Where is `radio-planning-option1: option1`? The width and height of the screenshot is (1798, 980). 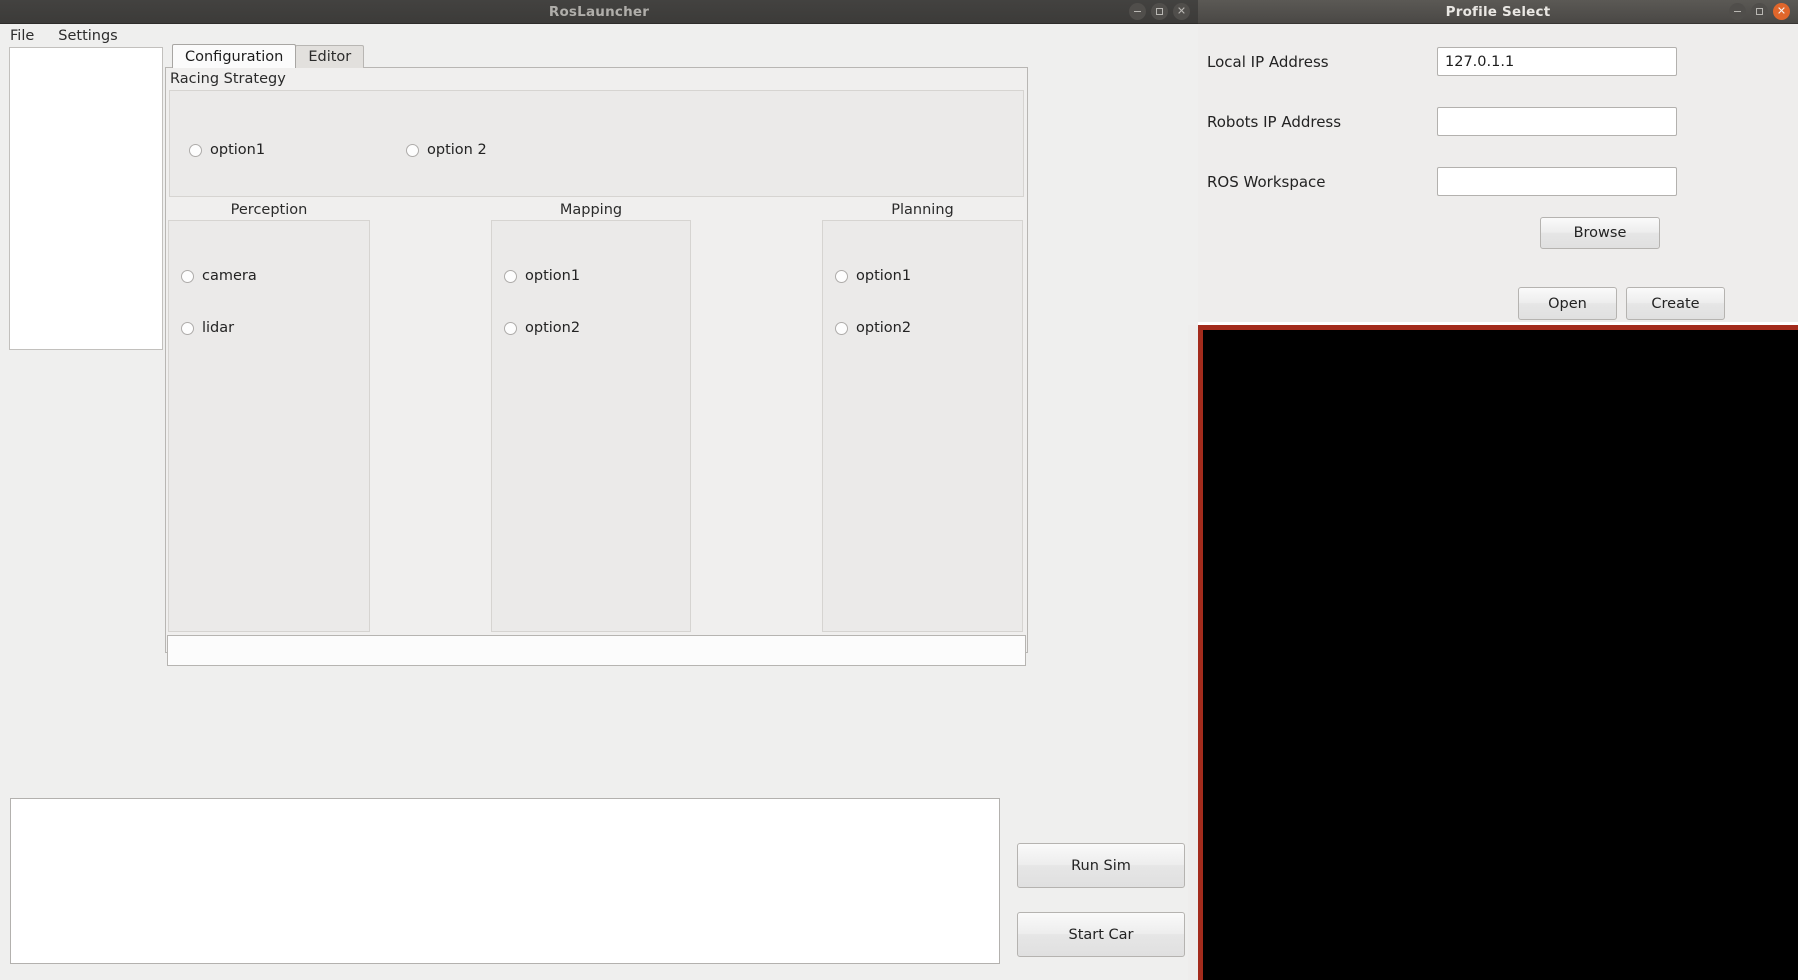 radio-planning-option1: option1 is located at coordinates (873, 276).